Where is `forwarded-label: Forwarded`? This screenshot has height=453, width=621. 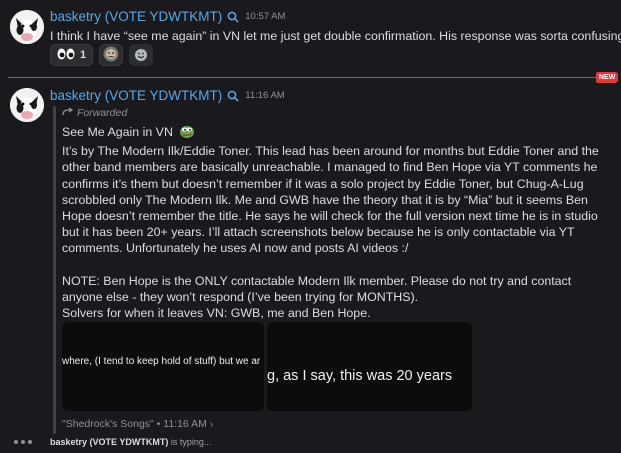
forwarded-label: Forwarded is located at coordinates (94, 113).